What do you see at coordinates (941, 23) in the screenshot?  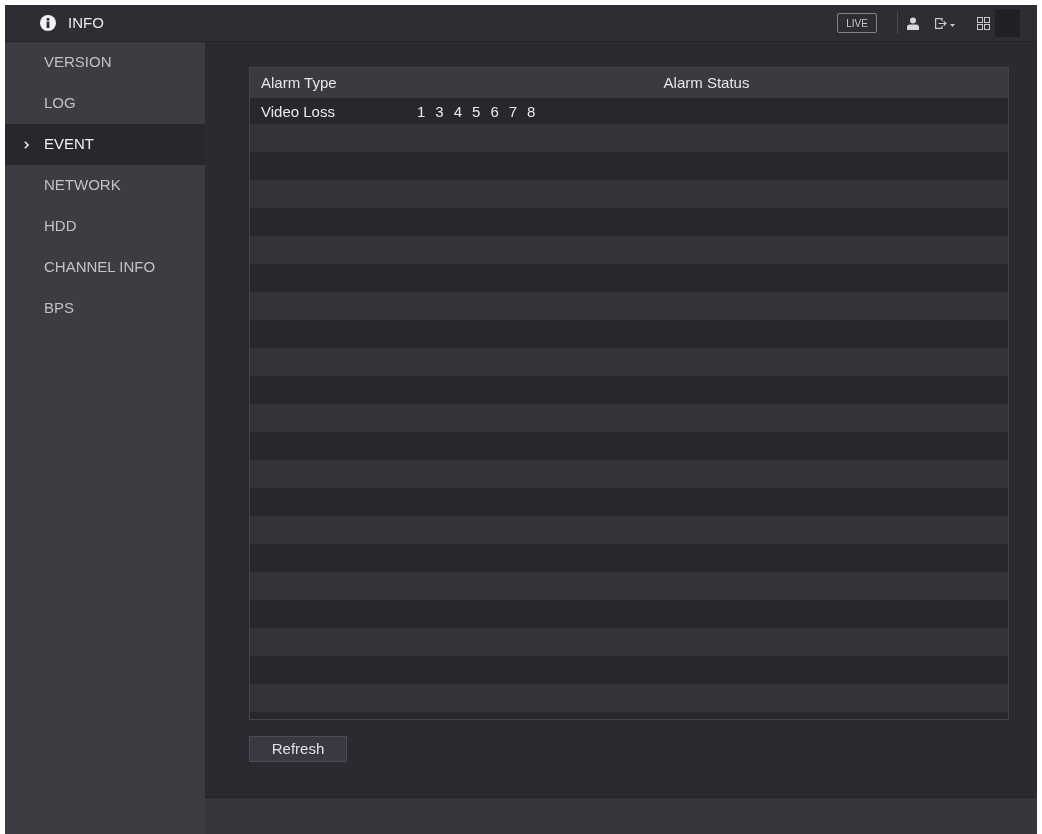 I see `exit-arrow-icon` at bounding box center [941, 23].